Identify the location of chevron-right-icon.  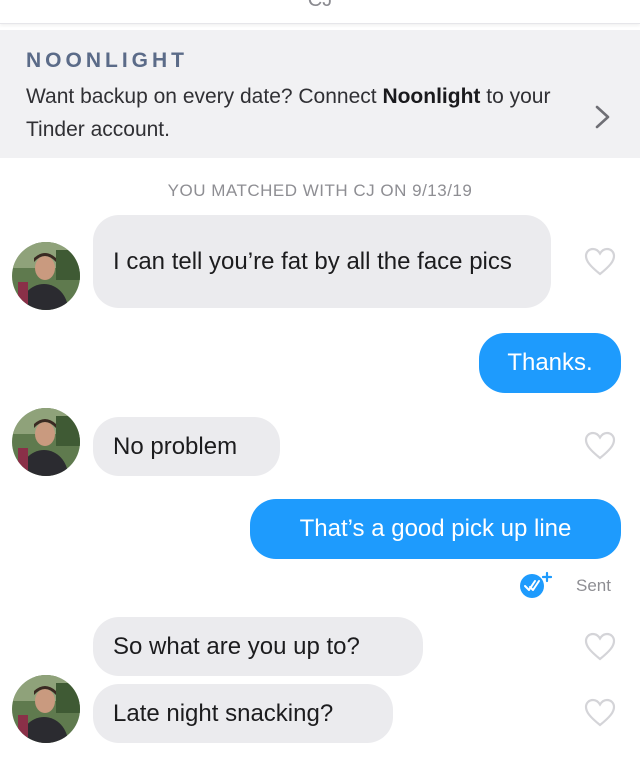
(603, 117).